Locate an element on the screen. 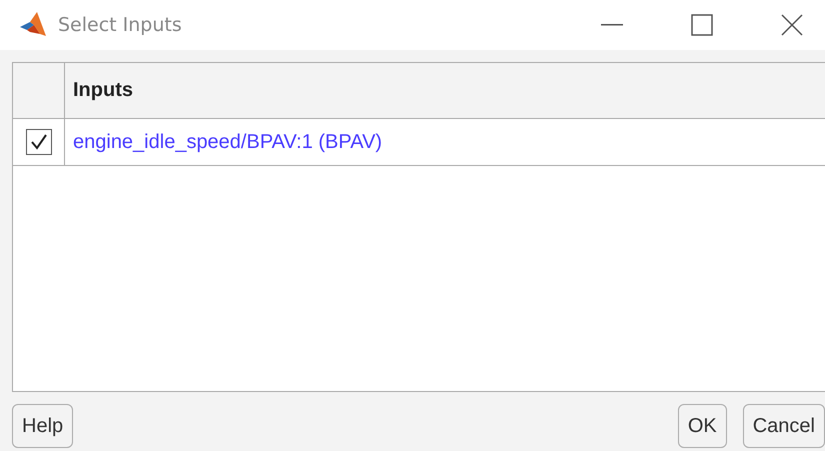 Image resolution: width=825 pixels, height=451 pixels. maximize-icon is located at coordinates (702, 25).